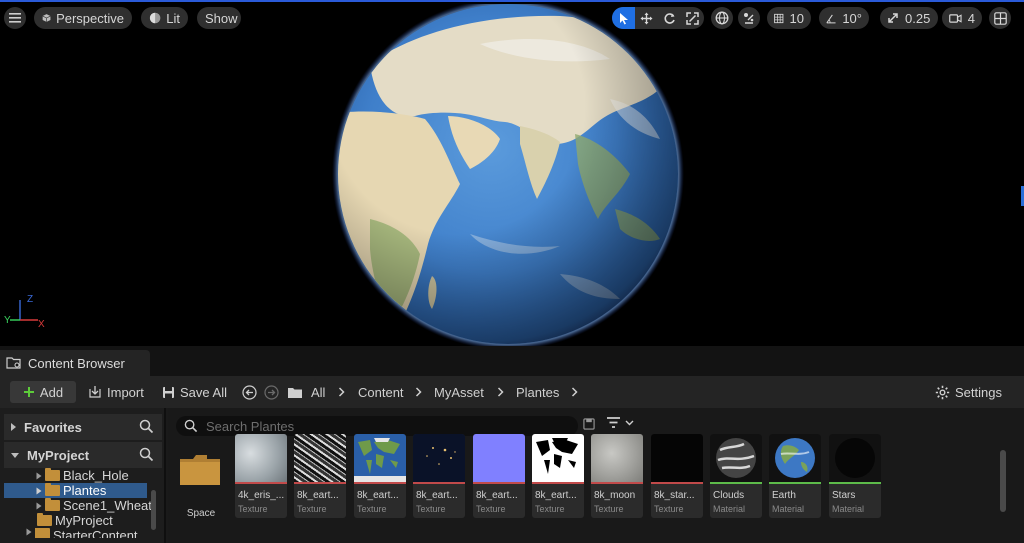  Describe the element at coordinates (779, 18) in the screenshot. I see `grid-icon` at that location.